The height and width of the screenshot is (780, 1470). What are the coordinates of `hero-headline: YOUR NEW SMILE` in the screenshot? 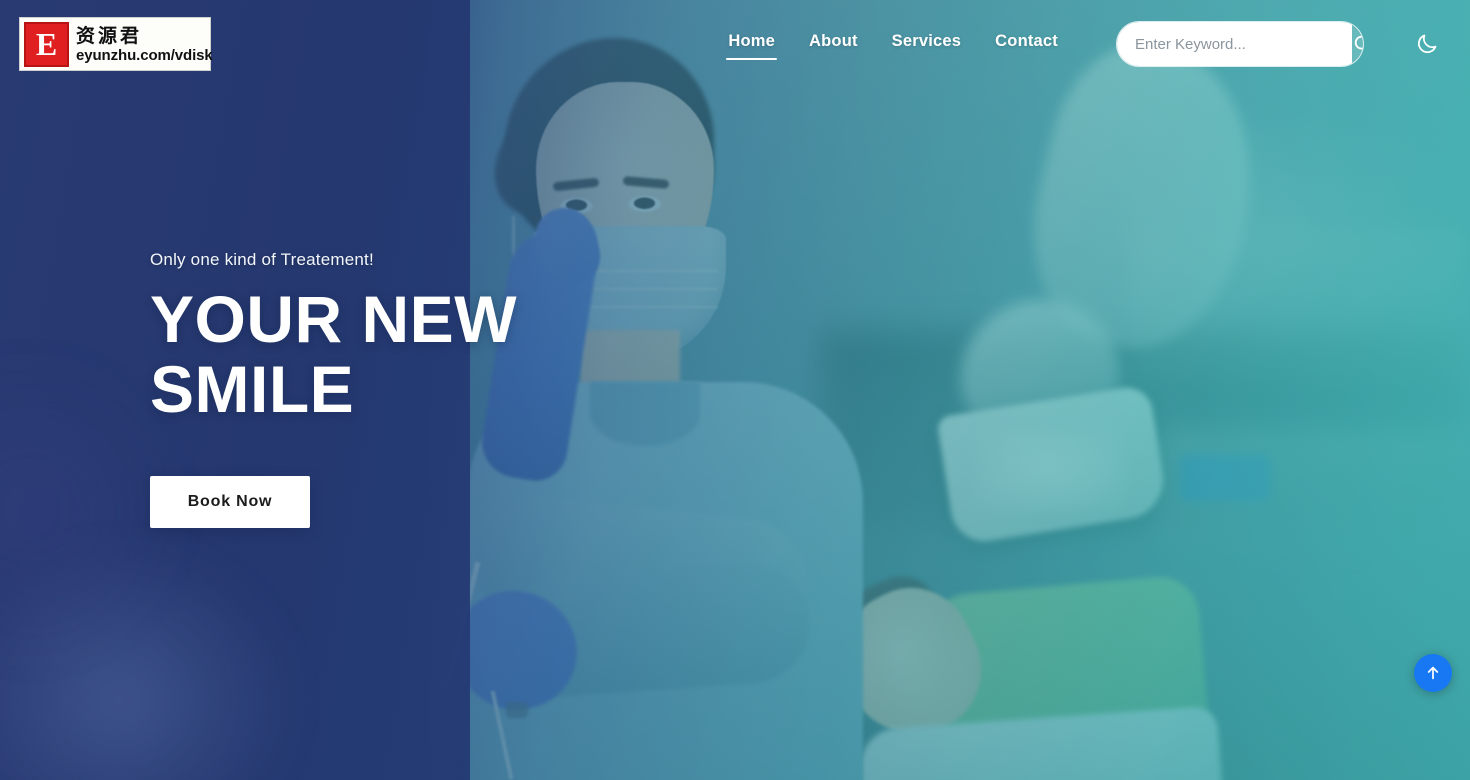 It's located at (333, 354).